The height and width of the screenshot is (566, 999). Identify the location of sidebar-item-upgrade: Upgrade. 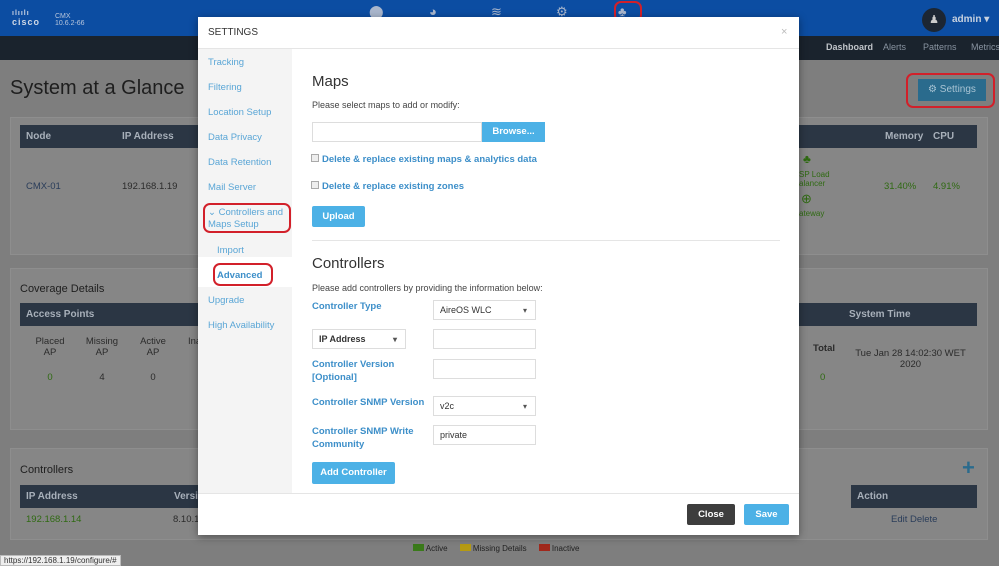
(226, 300).